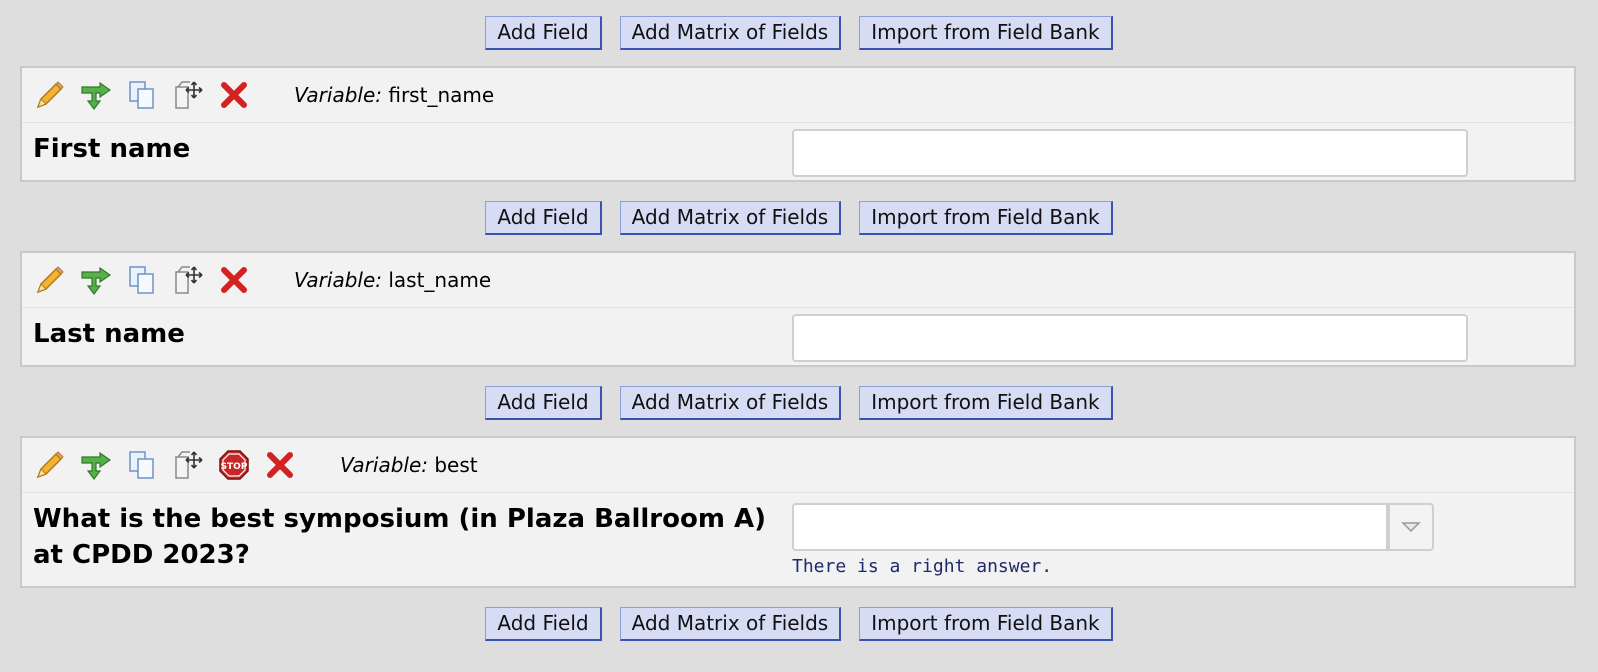  I want to click on variable-value: best, so click(456, 465).